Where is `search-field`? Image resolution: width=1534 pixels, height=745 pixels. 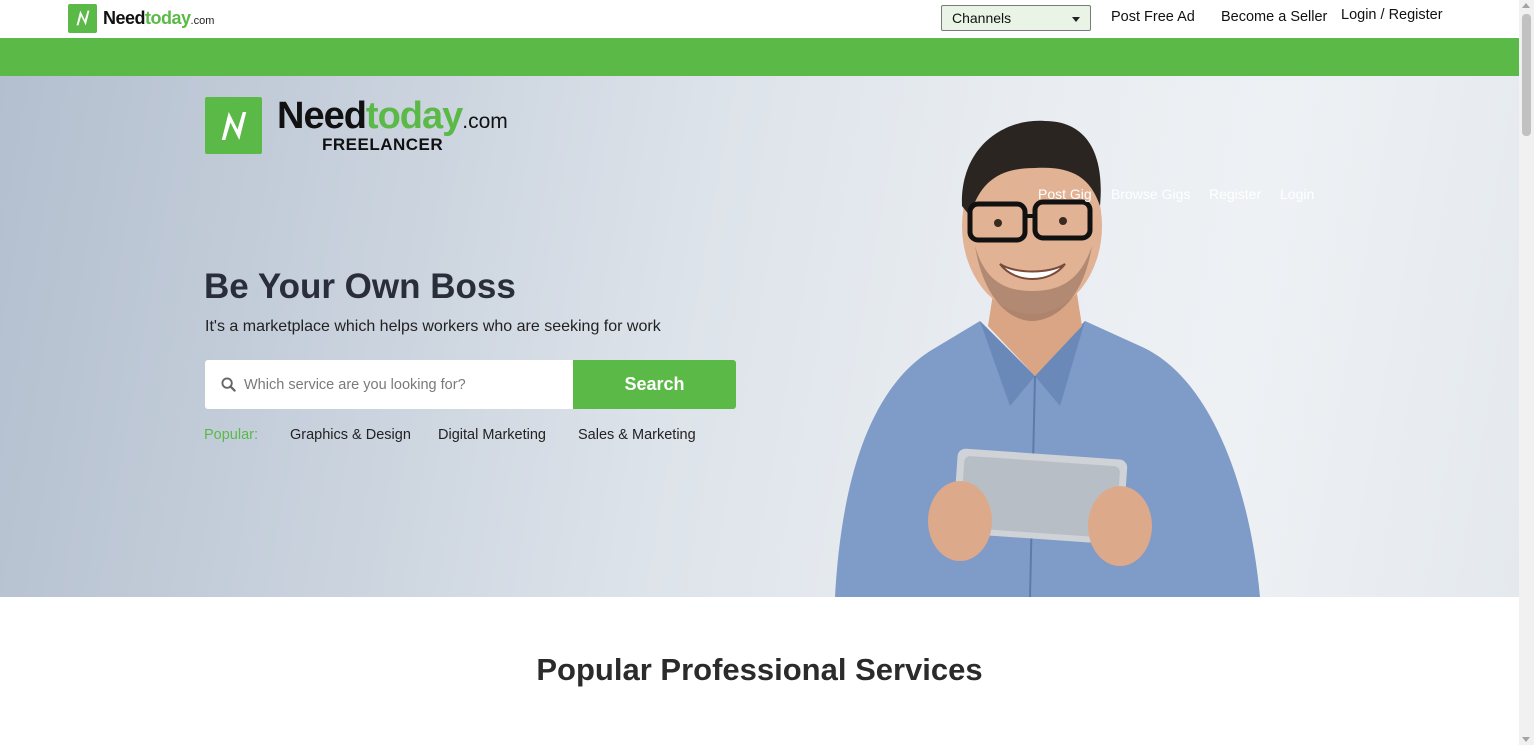
search-field is located at coordinates (389, 384).